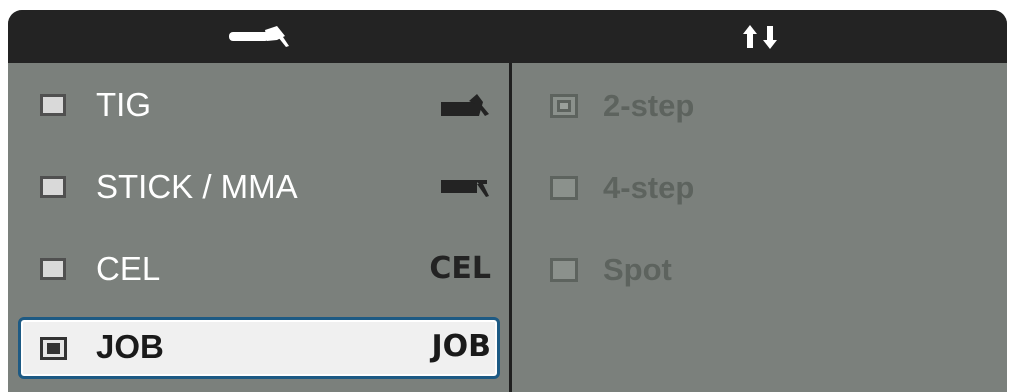 Image resolution: width=1011 pixels, height=392 pixels. What do you see at coordinates (461, 346) in the screenshot?
I see `job-mode-badge: JOB` at bounding box center [461, 346].